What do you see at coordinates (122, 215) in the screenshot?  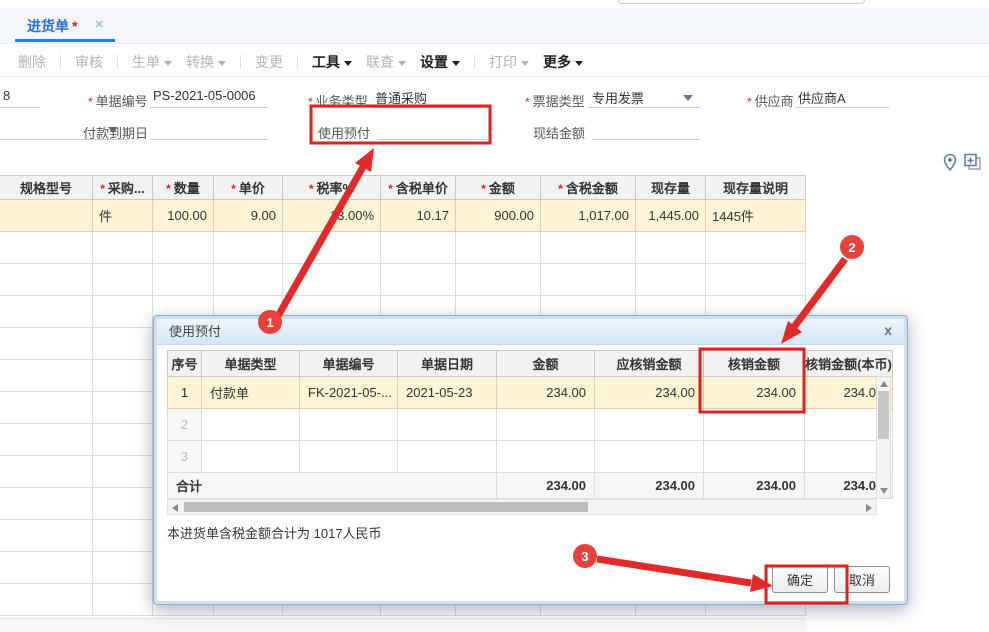 I see `cell-purchase-unit: 件` at bounding box center [122, 215].